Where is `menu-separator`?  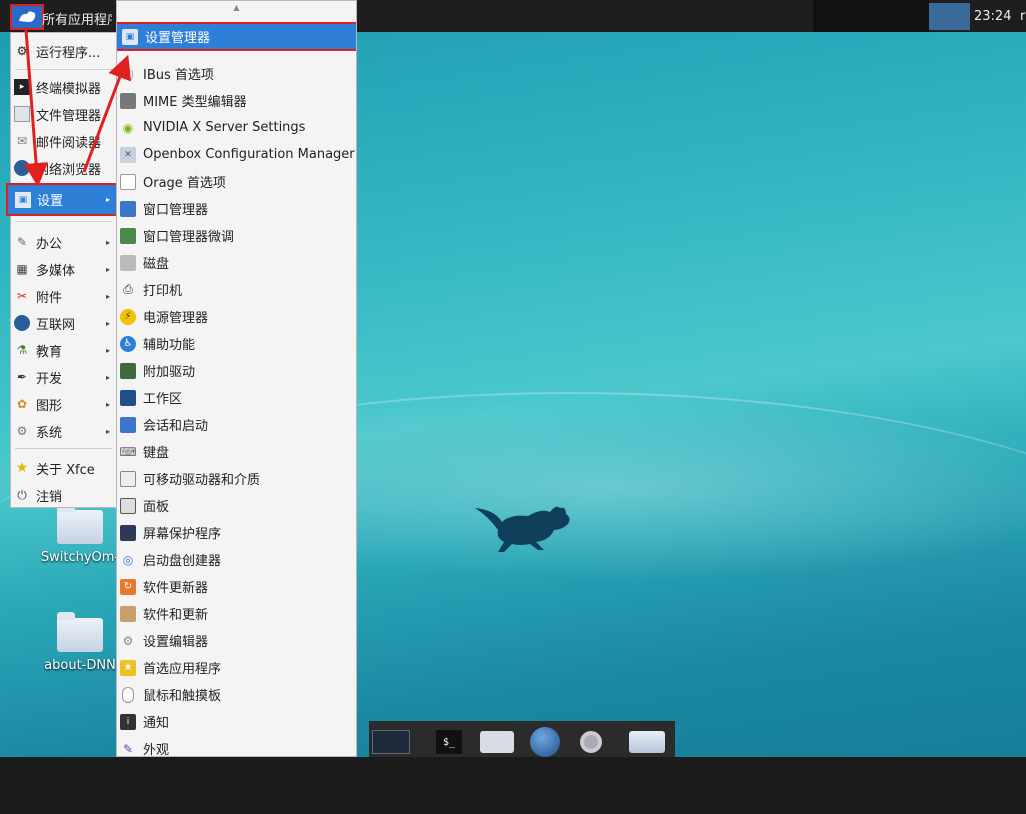 menu-separator is located at coordinates (63, 69).